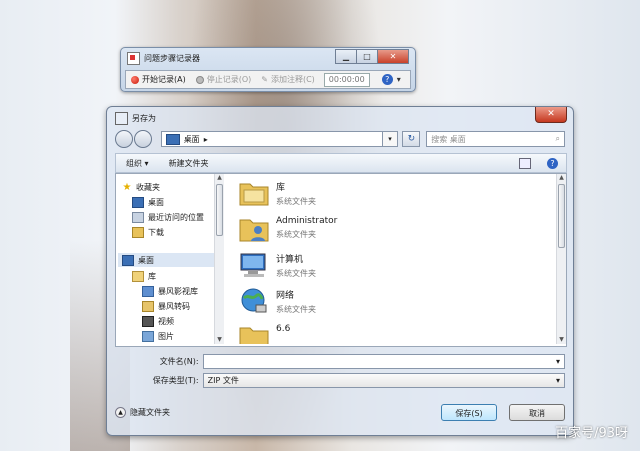  What do you see at coordinates (152, 276) in the screenshot?
I see `tree-label: 库` at bounding box center [152, 276].